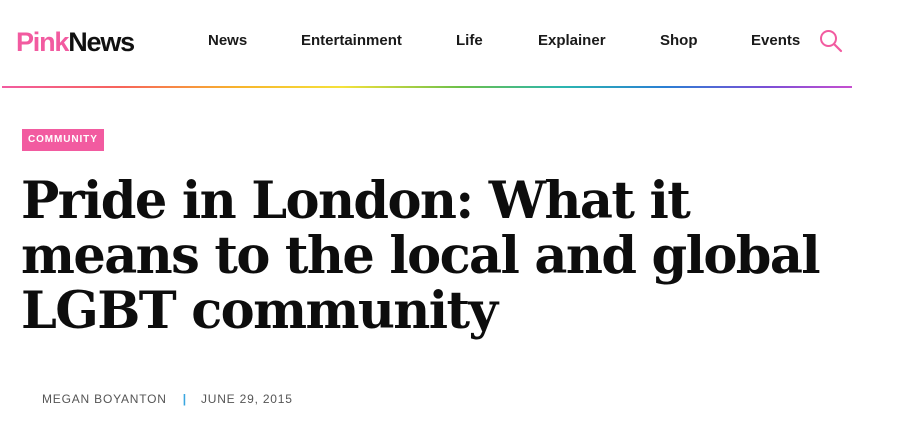 The image size is (899, 431). What do you see at coordinates (246, 399) in the screenshot?
I see `publish-date: JUNE 29, 2015` at bounding box center [246, 399].